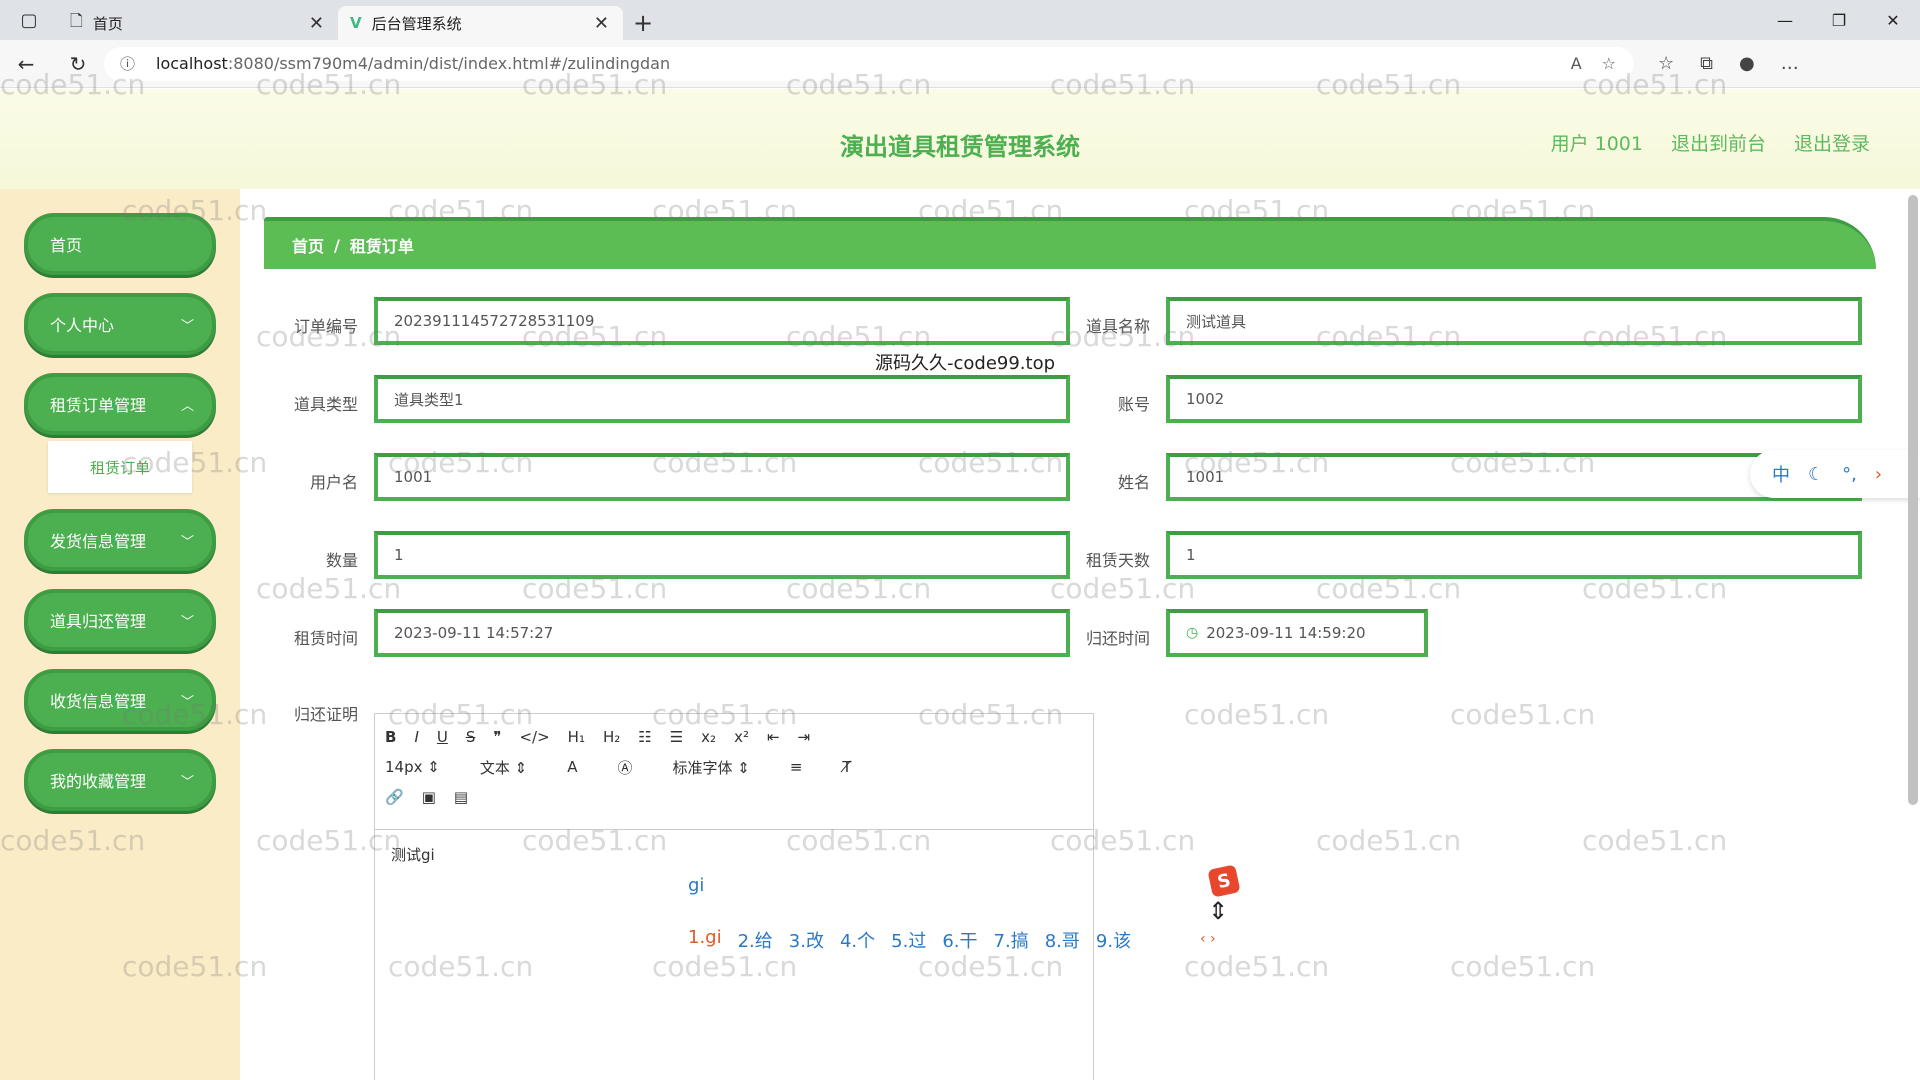  What do you see at coordinates (741, 737) in the screenshot?
I see `superscript-icon: x²` at bounding box center [741, 737].